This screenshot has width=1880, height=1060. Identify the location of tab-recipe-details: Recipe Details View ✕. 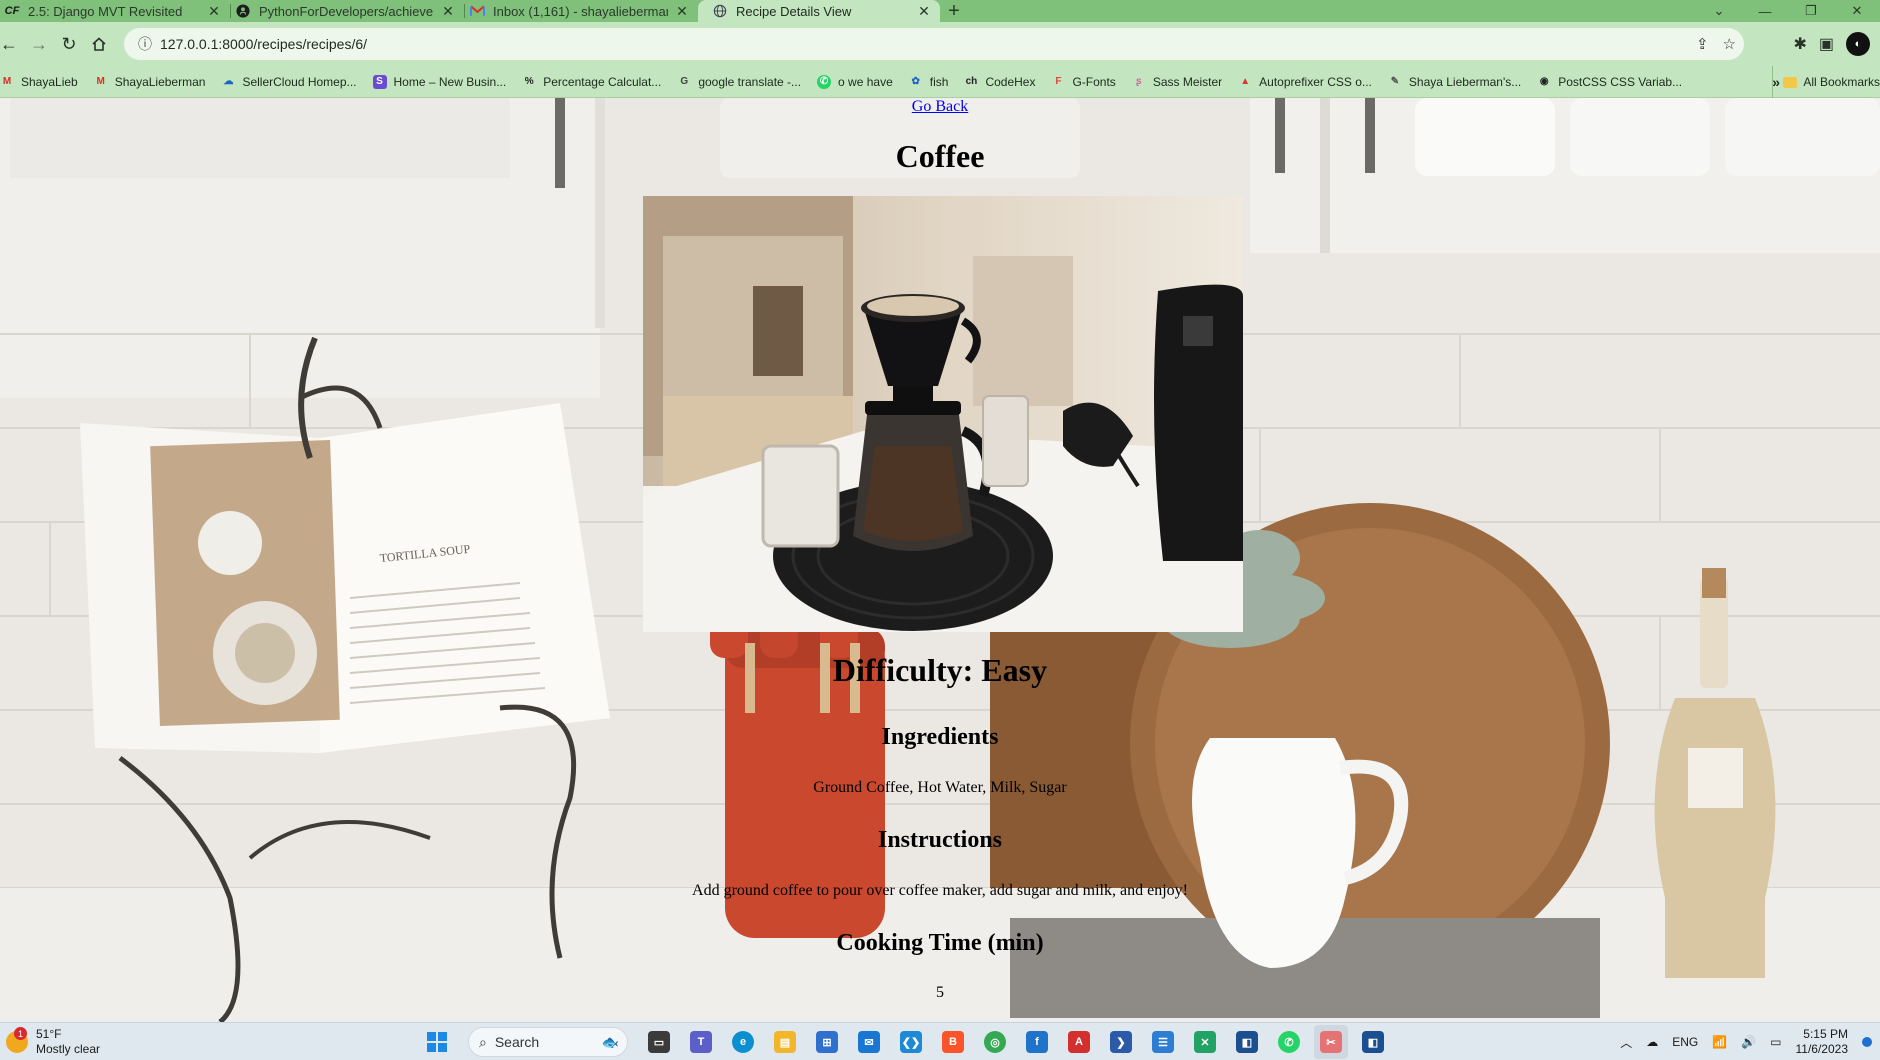
(819, 11).